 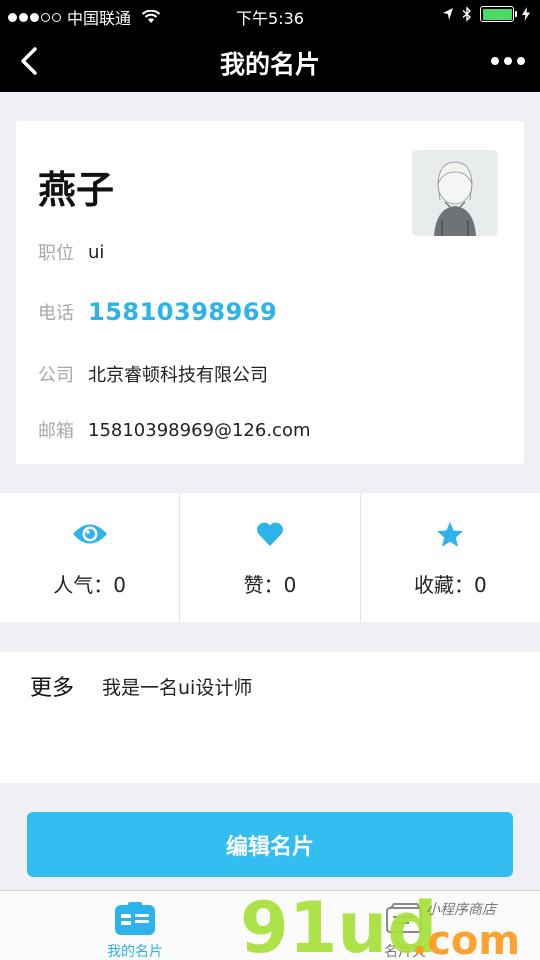 I want to click on card-name: 燕子, so click(x=76, y=190).